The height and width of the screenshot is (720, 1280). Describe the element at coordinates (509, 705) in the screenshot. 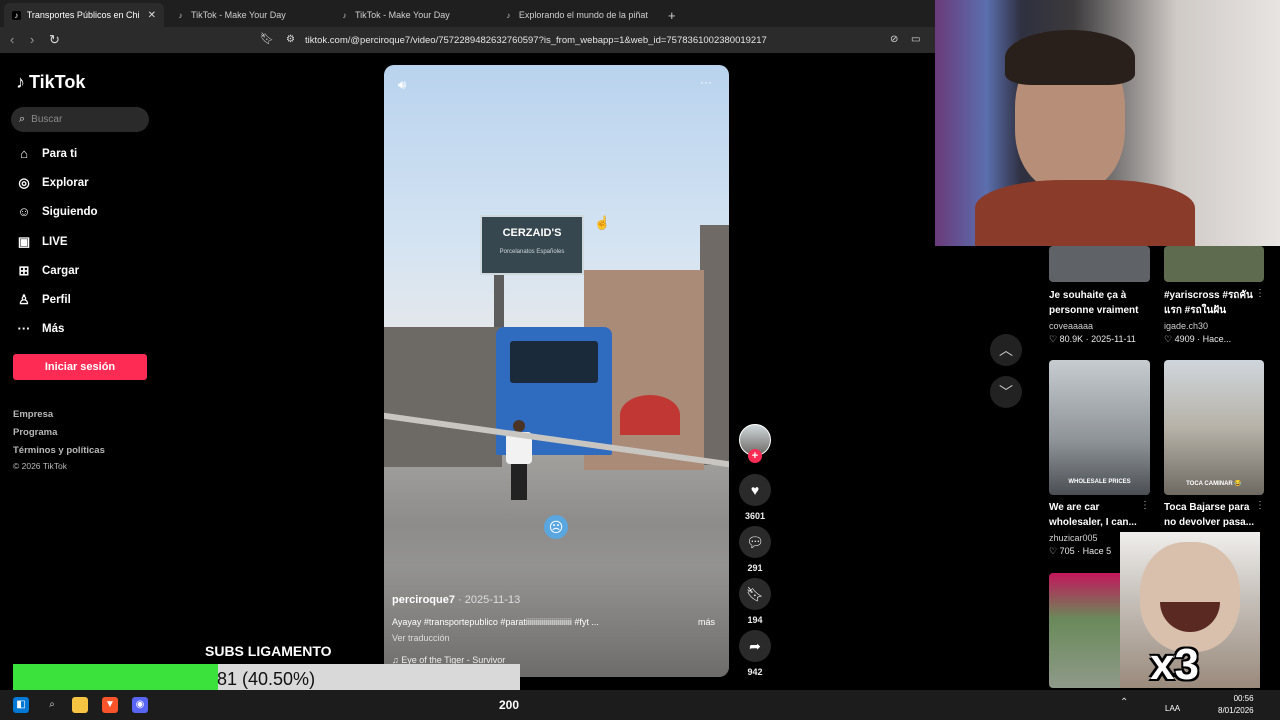

I see `taskbar-counter: 200` at that location.